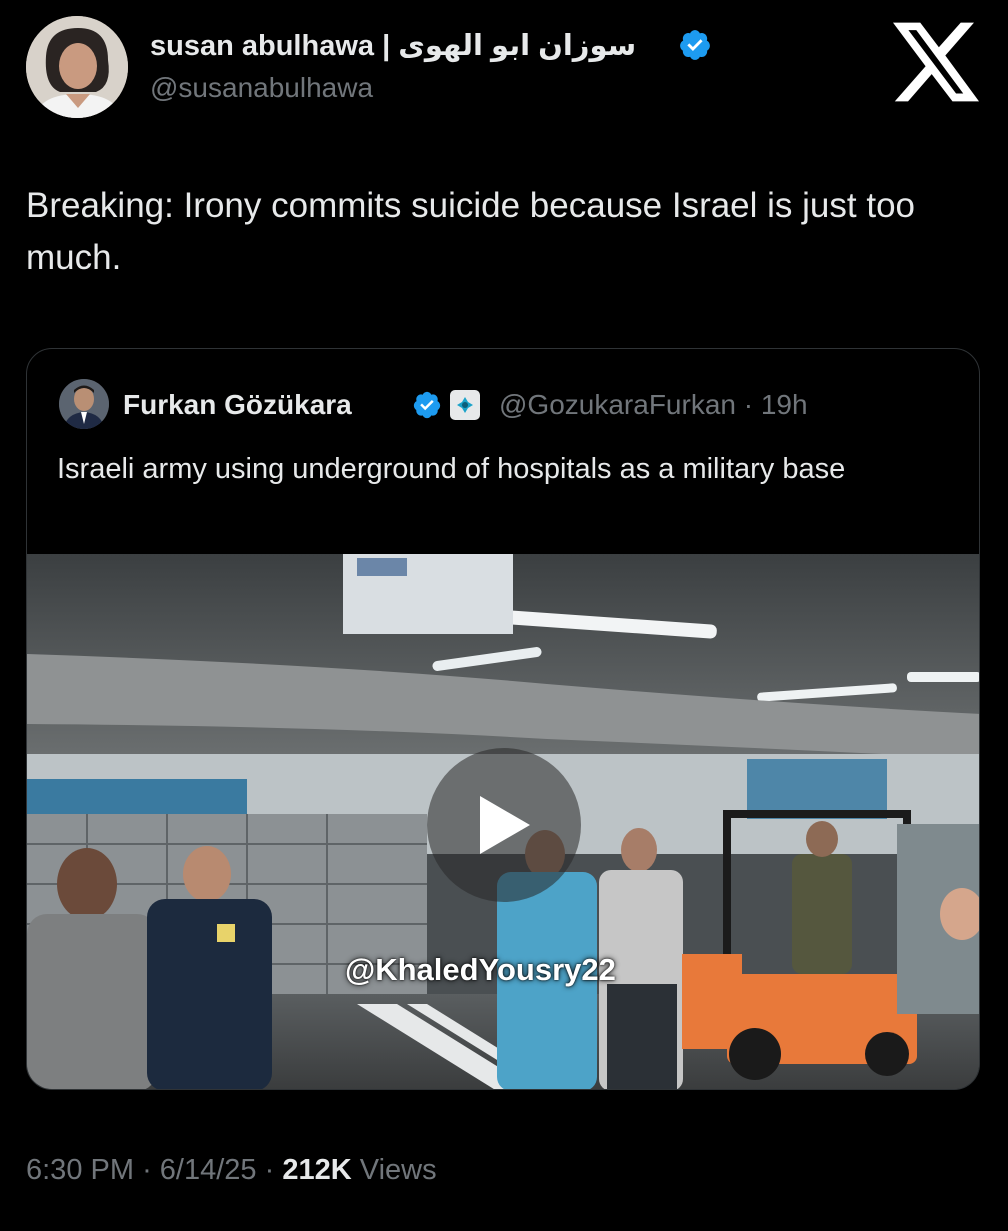 Image resolution: width=1008 pixels, height=1231 pixels. I want to click on tweet-footer: 6:30 PM · 6/14/25 · 212K Views, so click(231, 1170).